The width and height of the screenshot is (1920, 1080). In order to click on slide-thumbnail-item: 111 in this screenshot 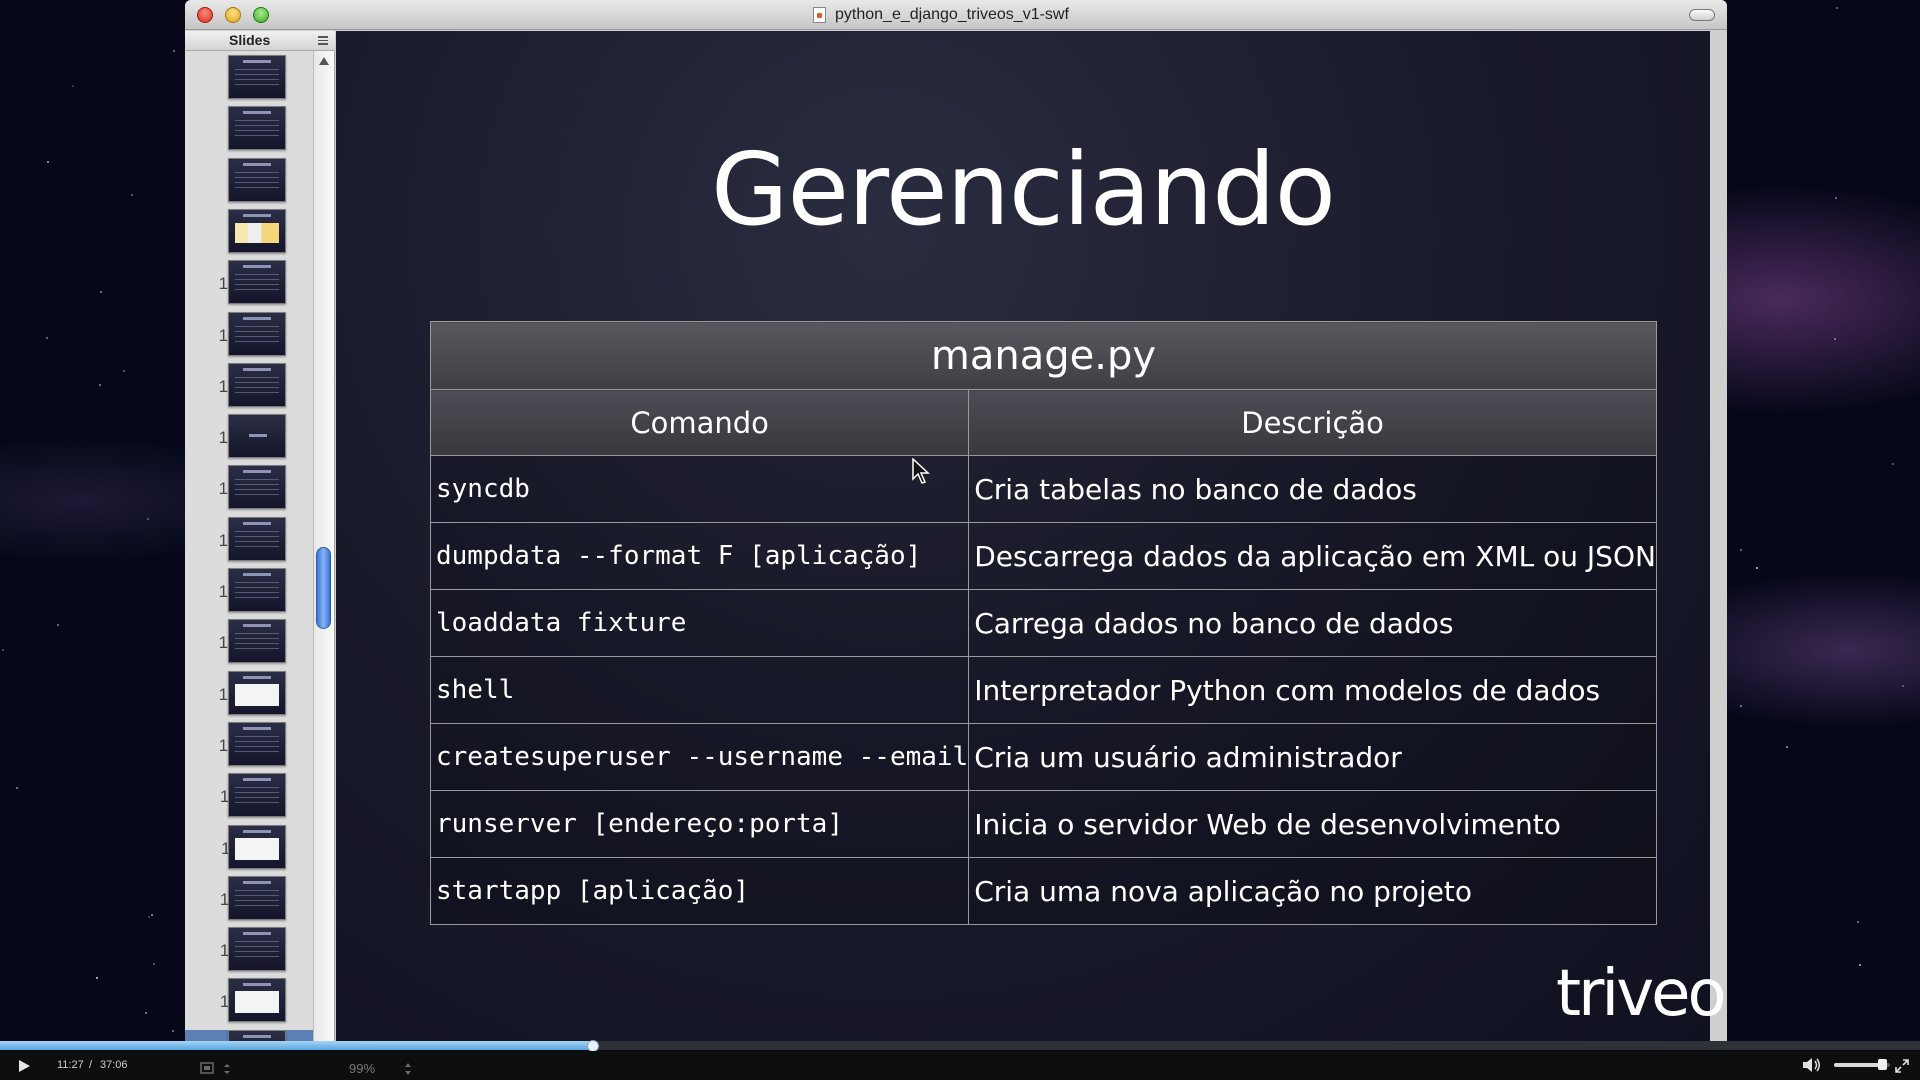, I will do `click(249, 850)`.